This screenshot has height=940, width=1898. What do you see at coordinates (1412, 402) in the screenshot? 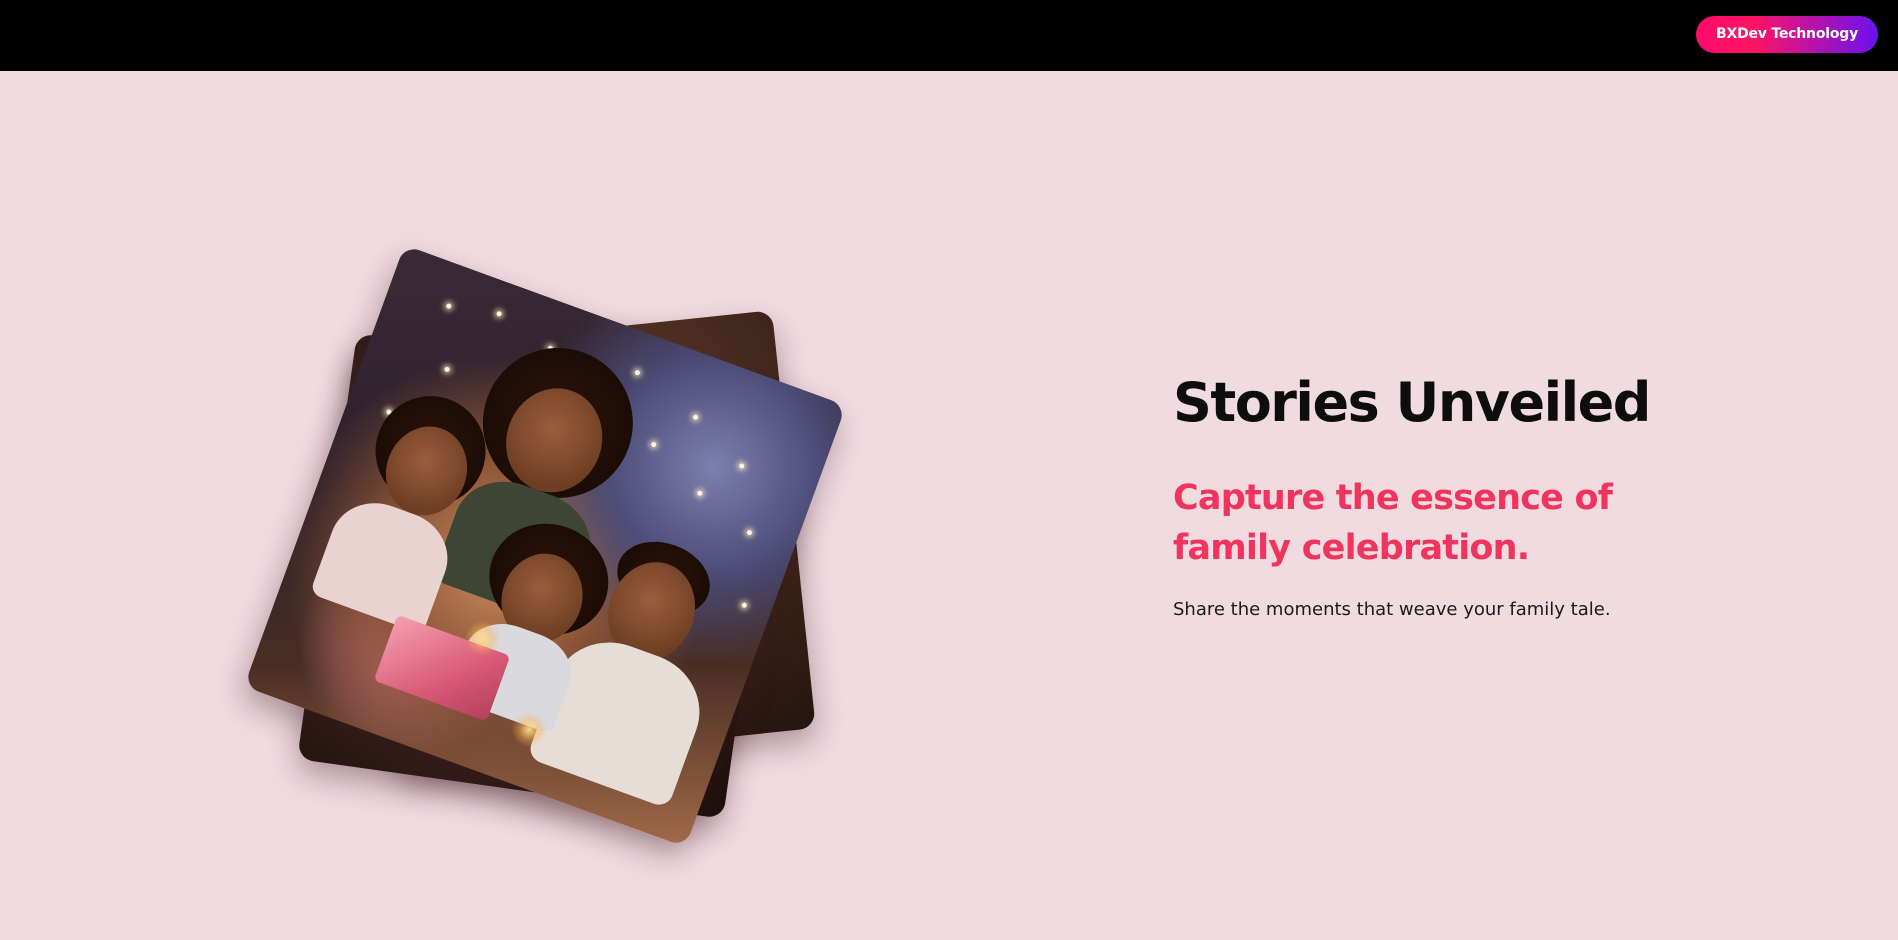
I see `page-title: Stories Unveiled` at bounding box center [1412, 402].